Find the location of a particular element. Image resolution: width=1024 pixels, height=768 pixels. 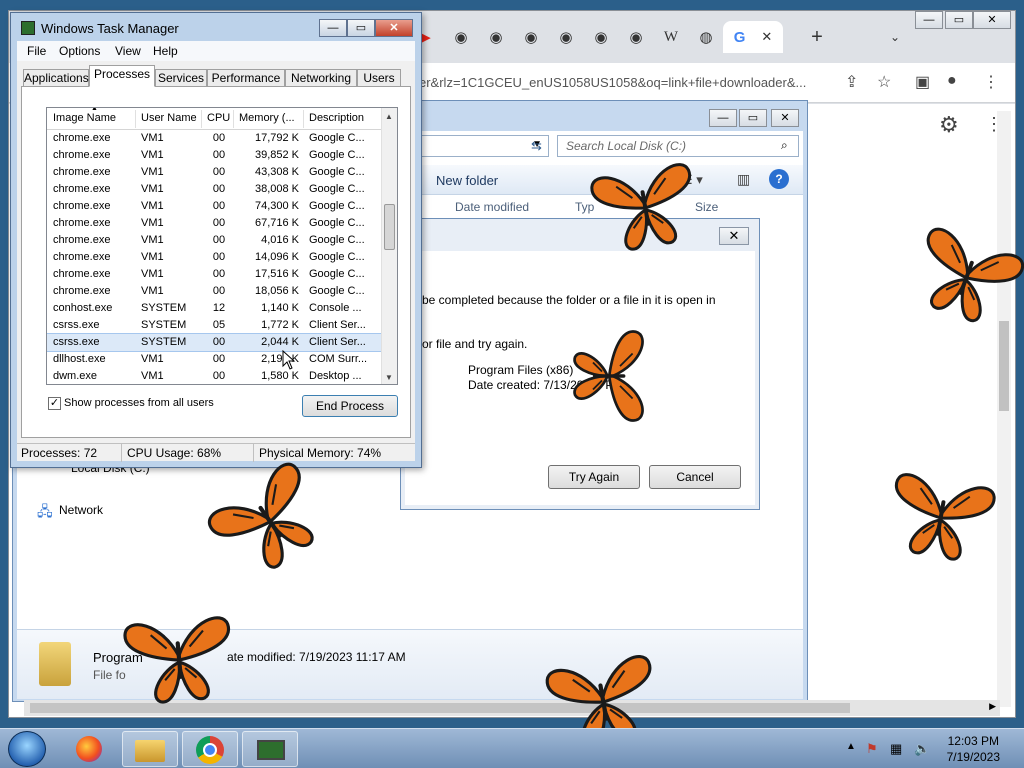

process-image-name: chrome.exe is located at coordinates (82, 172).